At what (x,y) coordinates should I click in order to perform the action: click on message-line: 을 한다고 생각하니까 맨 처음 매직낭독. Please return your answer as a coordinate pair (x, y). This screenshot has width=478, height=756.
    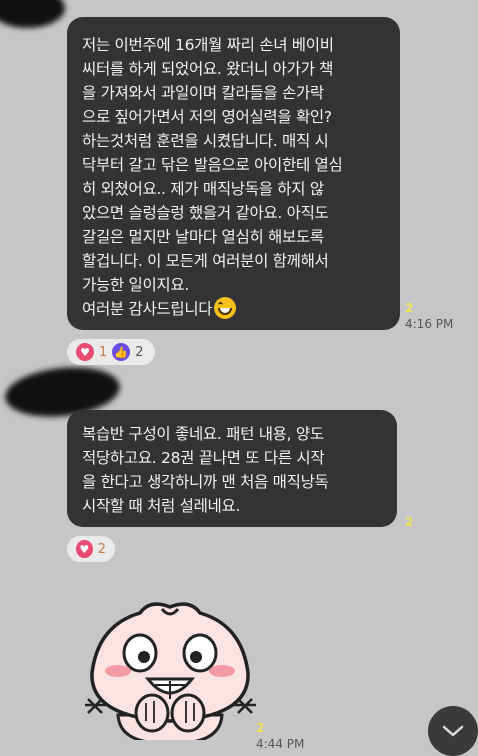
    Looking at the image, I should click on (205, 482).